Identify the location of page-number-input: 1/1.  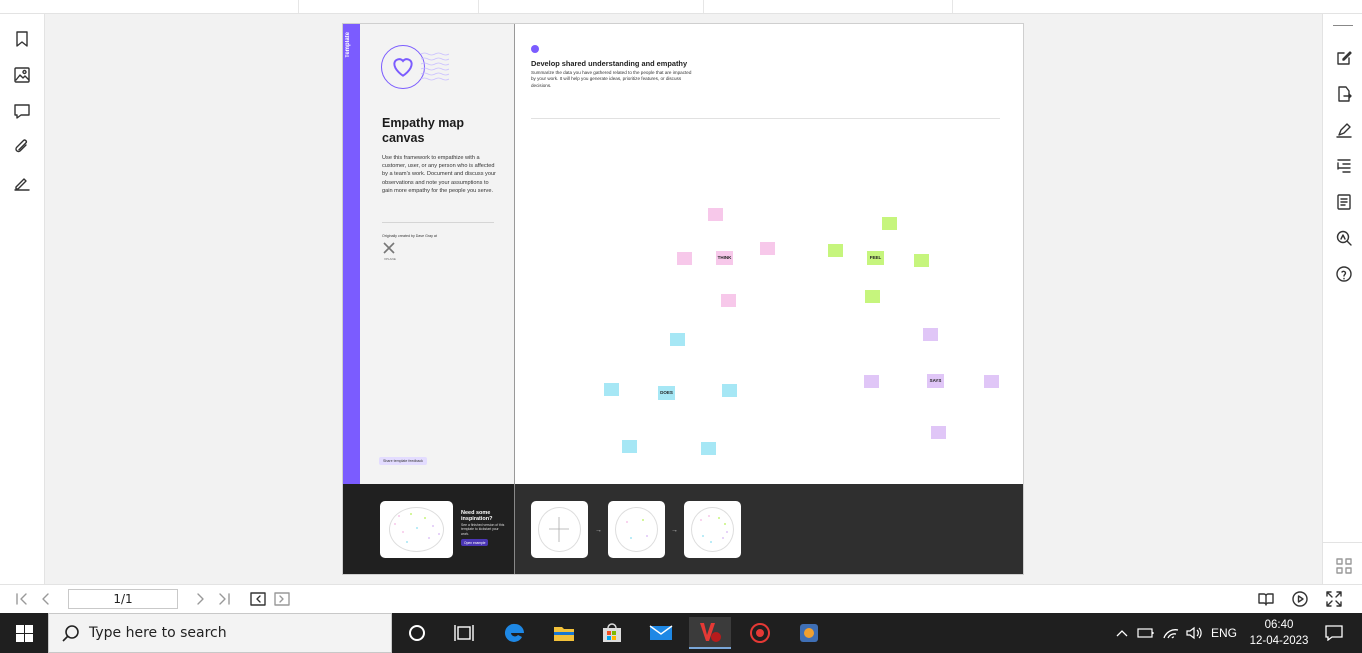
(123, 599).